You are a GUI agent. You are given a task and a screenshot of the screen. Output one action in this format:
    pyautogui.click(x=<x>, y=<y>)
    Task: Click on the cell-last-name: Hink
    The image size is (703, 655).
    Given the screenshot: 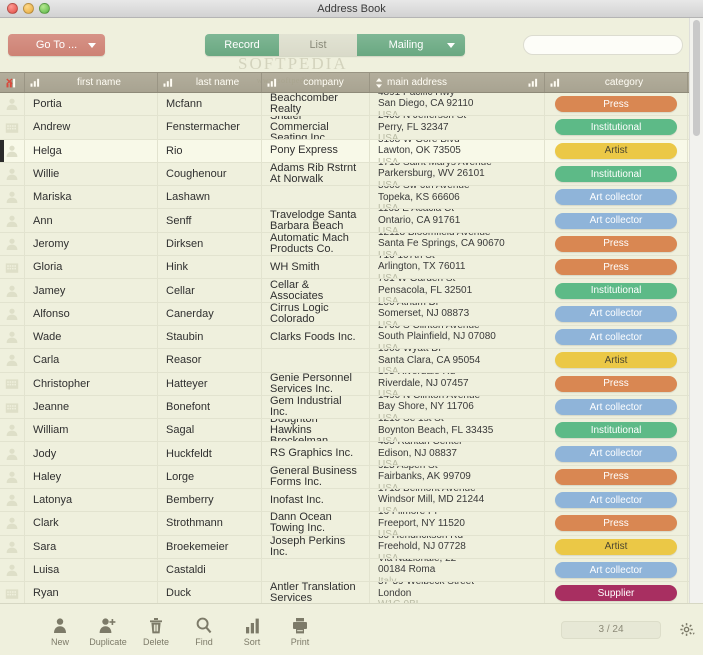 What is the action you would take?
    pyautogui.click(x=210, y=267)
    